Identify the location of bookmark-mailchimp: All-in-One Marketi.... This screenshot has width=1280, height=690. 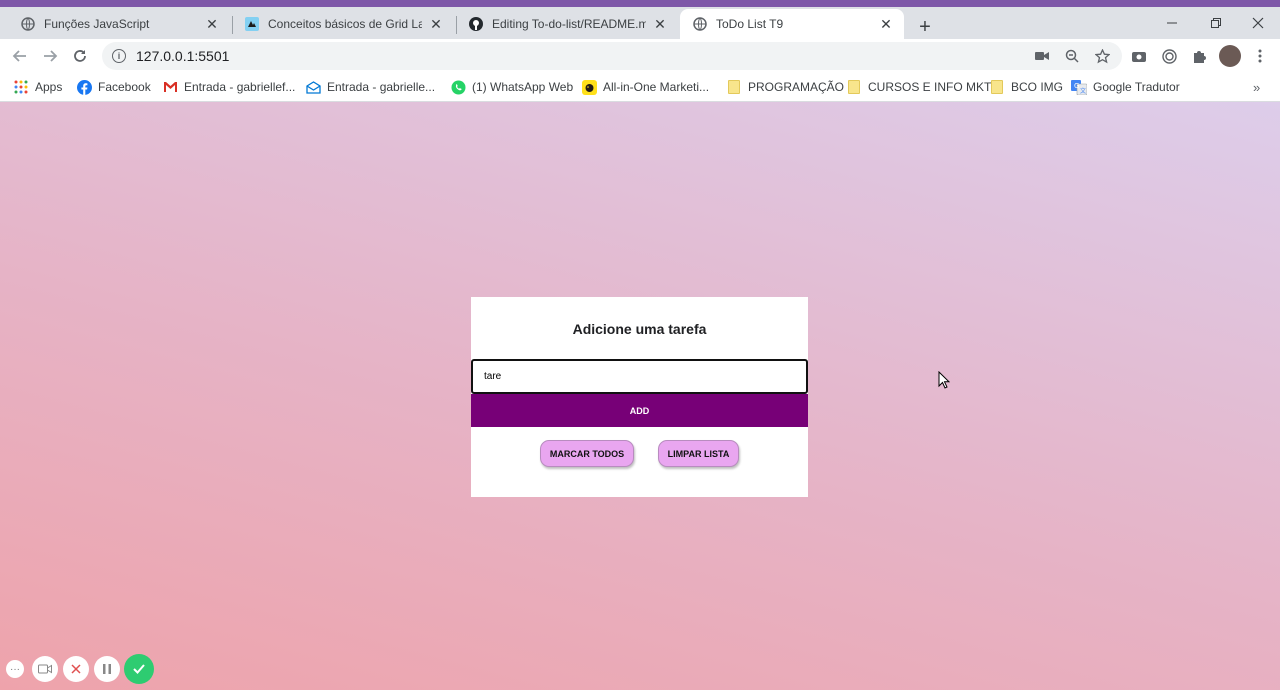
(645, 87).